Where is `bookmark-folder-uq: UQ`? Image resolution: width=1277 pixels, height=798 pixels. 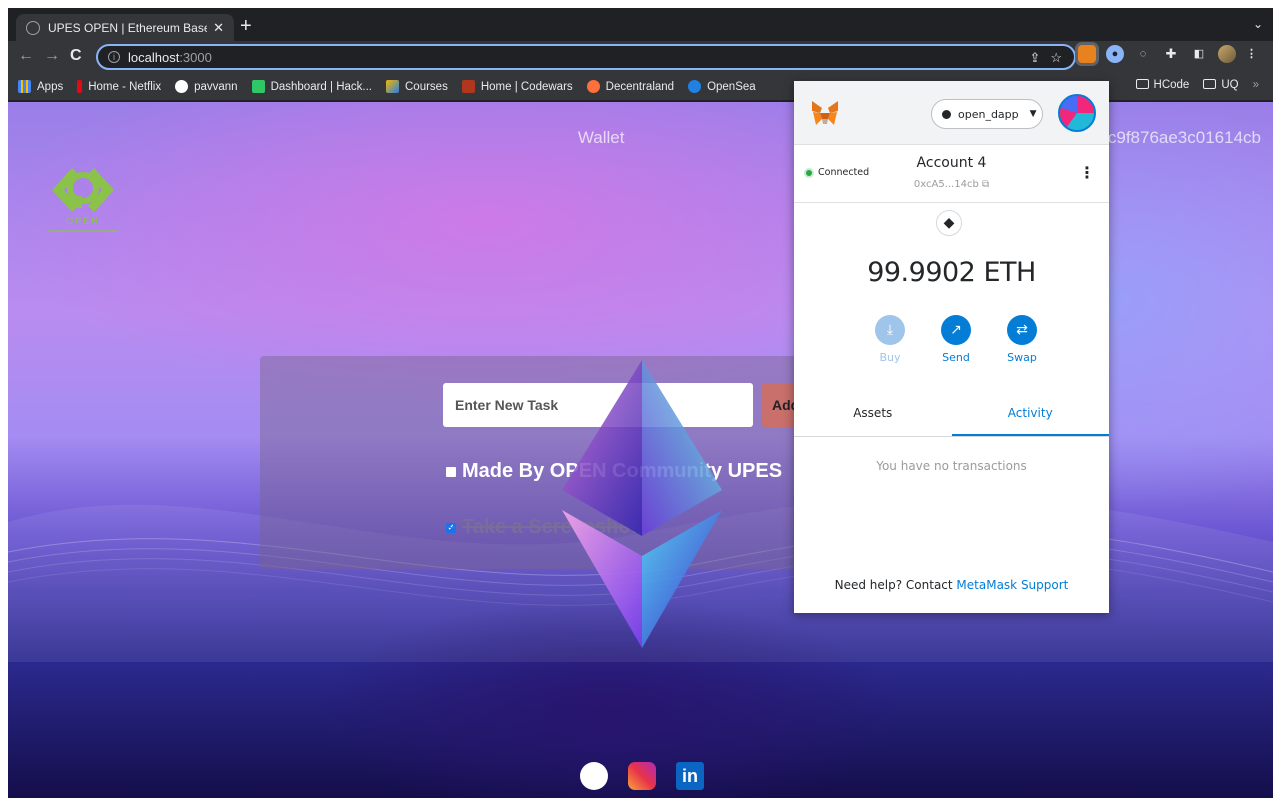 bookmark-folder-uq: UQ is located at coordinates (1221, 85).